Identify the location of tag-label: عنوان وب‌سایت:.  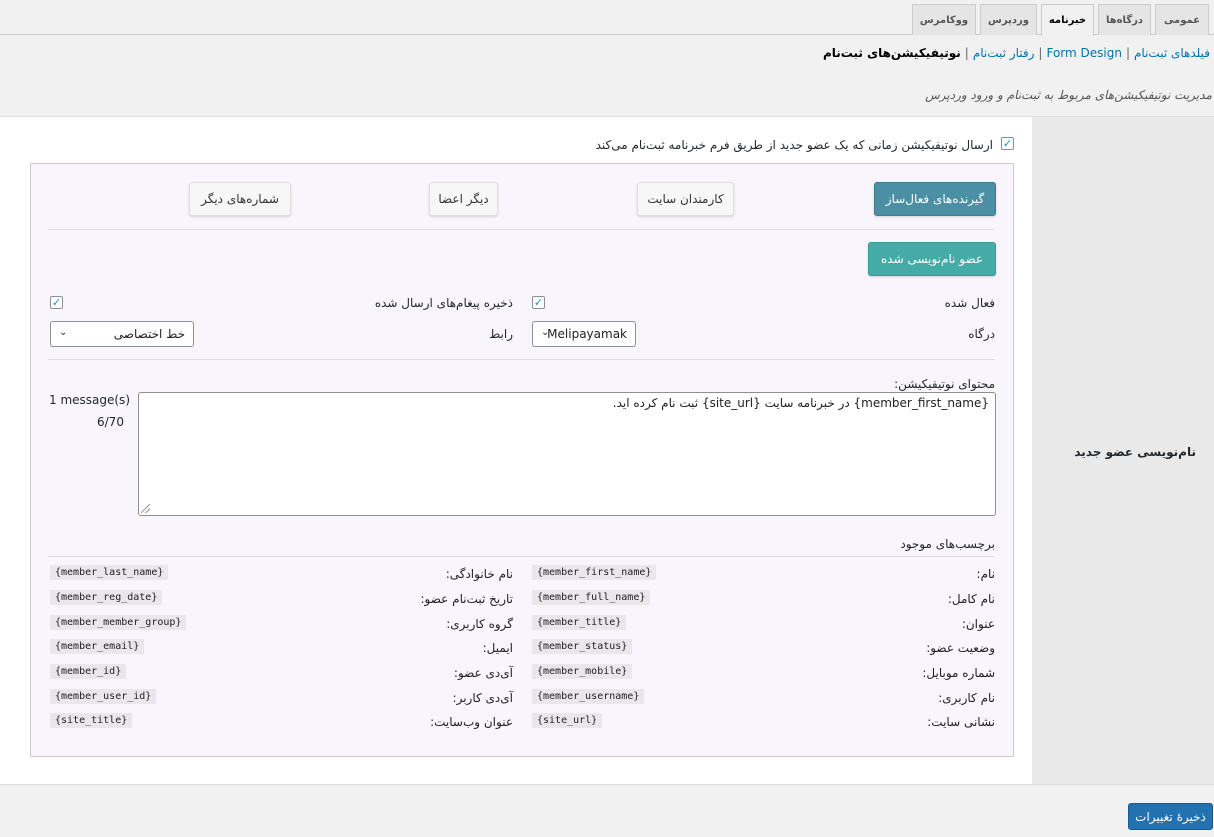
(471, 722).